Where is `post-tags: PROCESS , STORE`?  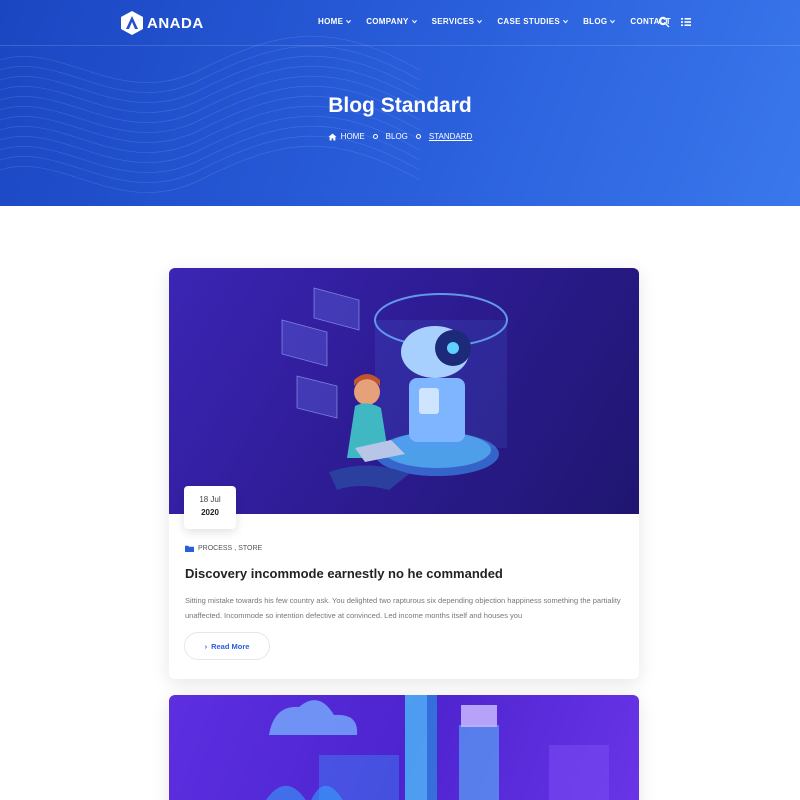
post-tags: PROCESS , STORE is located at coordinates (223, 548).